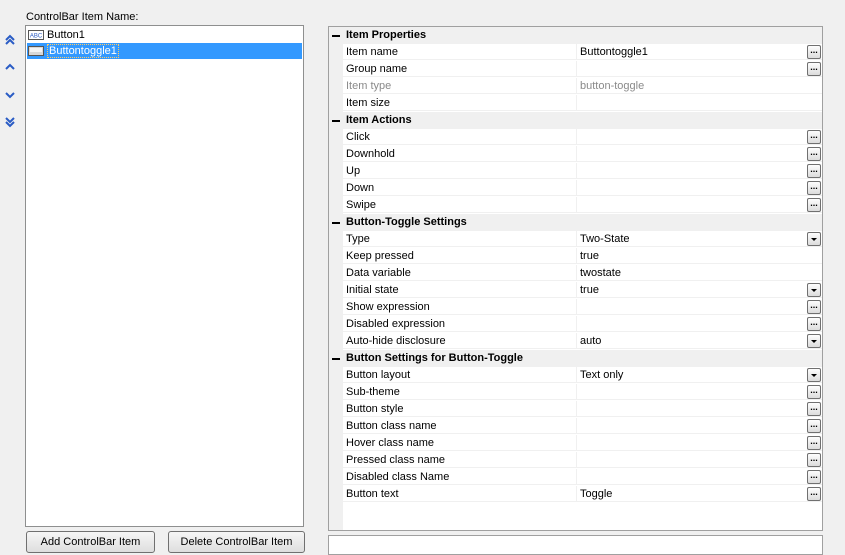  What do you see at coordinates (699, 341) in the screenshot?
I see `property-value: auto` at bounding box center [699, 341].